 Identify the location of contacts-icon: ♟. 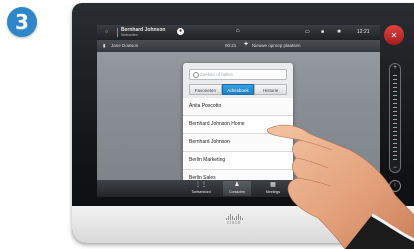
(237, 185).